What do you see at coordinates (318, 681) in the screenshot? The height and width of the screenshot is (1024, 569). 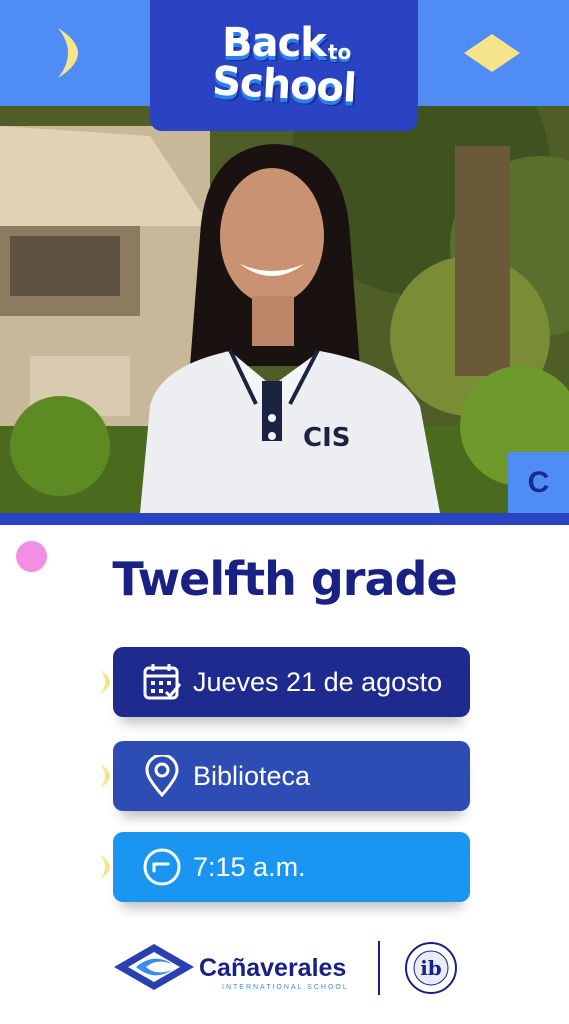 I see `event-date: Jueves 21 de agosto` at bounding box center [318, 681].